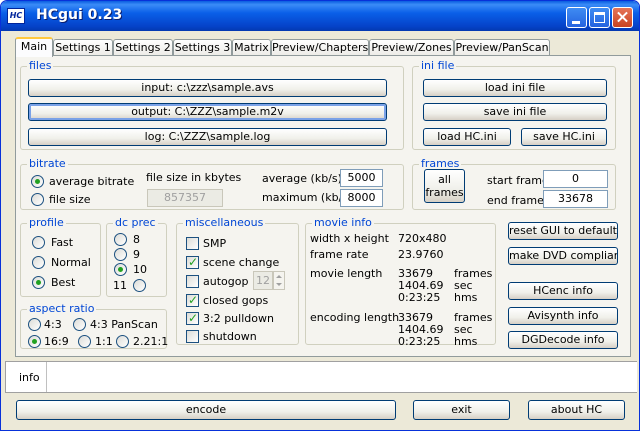 Image resolution: width=640 pixels, height=431 pixels. I want to click on minimize-icon, so click(576, 22).